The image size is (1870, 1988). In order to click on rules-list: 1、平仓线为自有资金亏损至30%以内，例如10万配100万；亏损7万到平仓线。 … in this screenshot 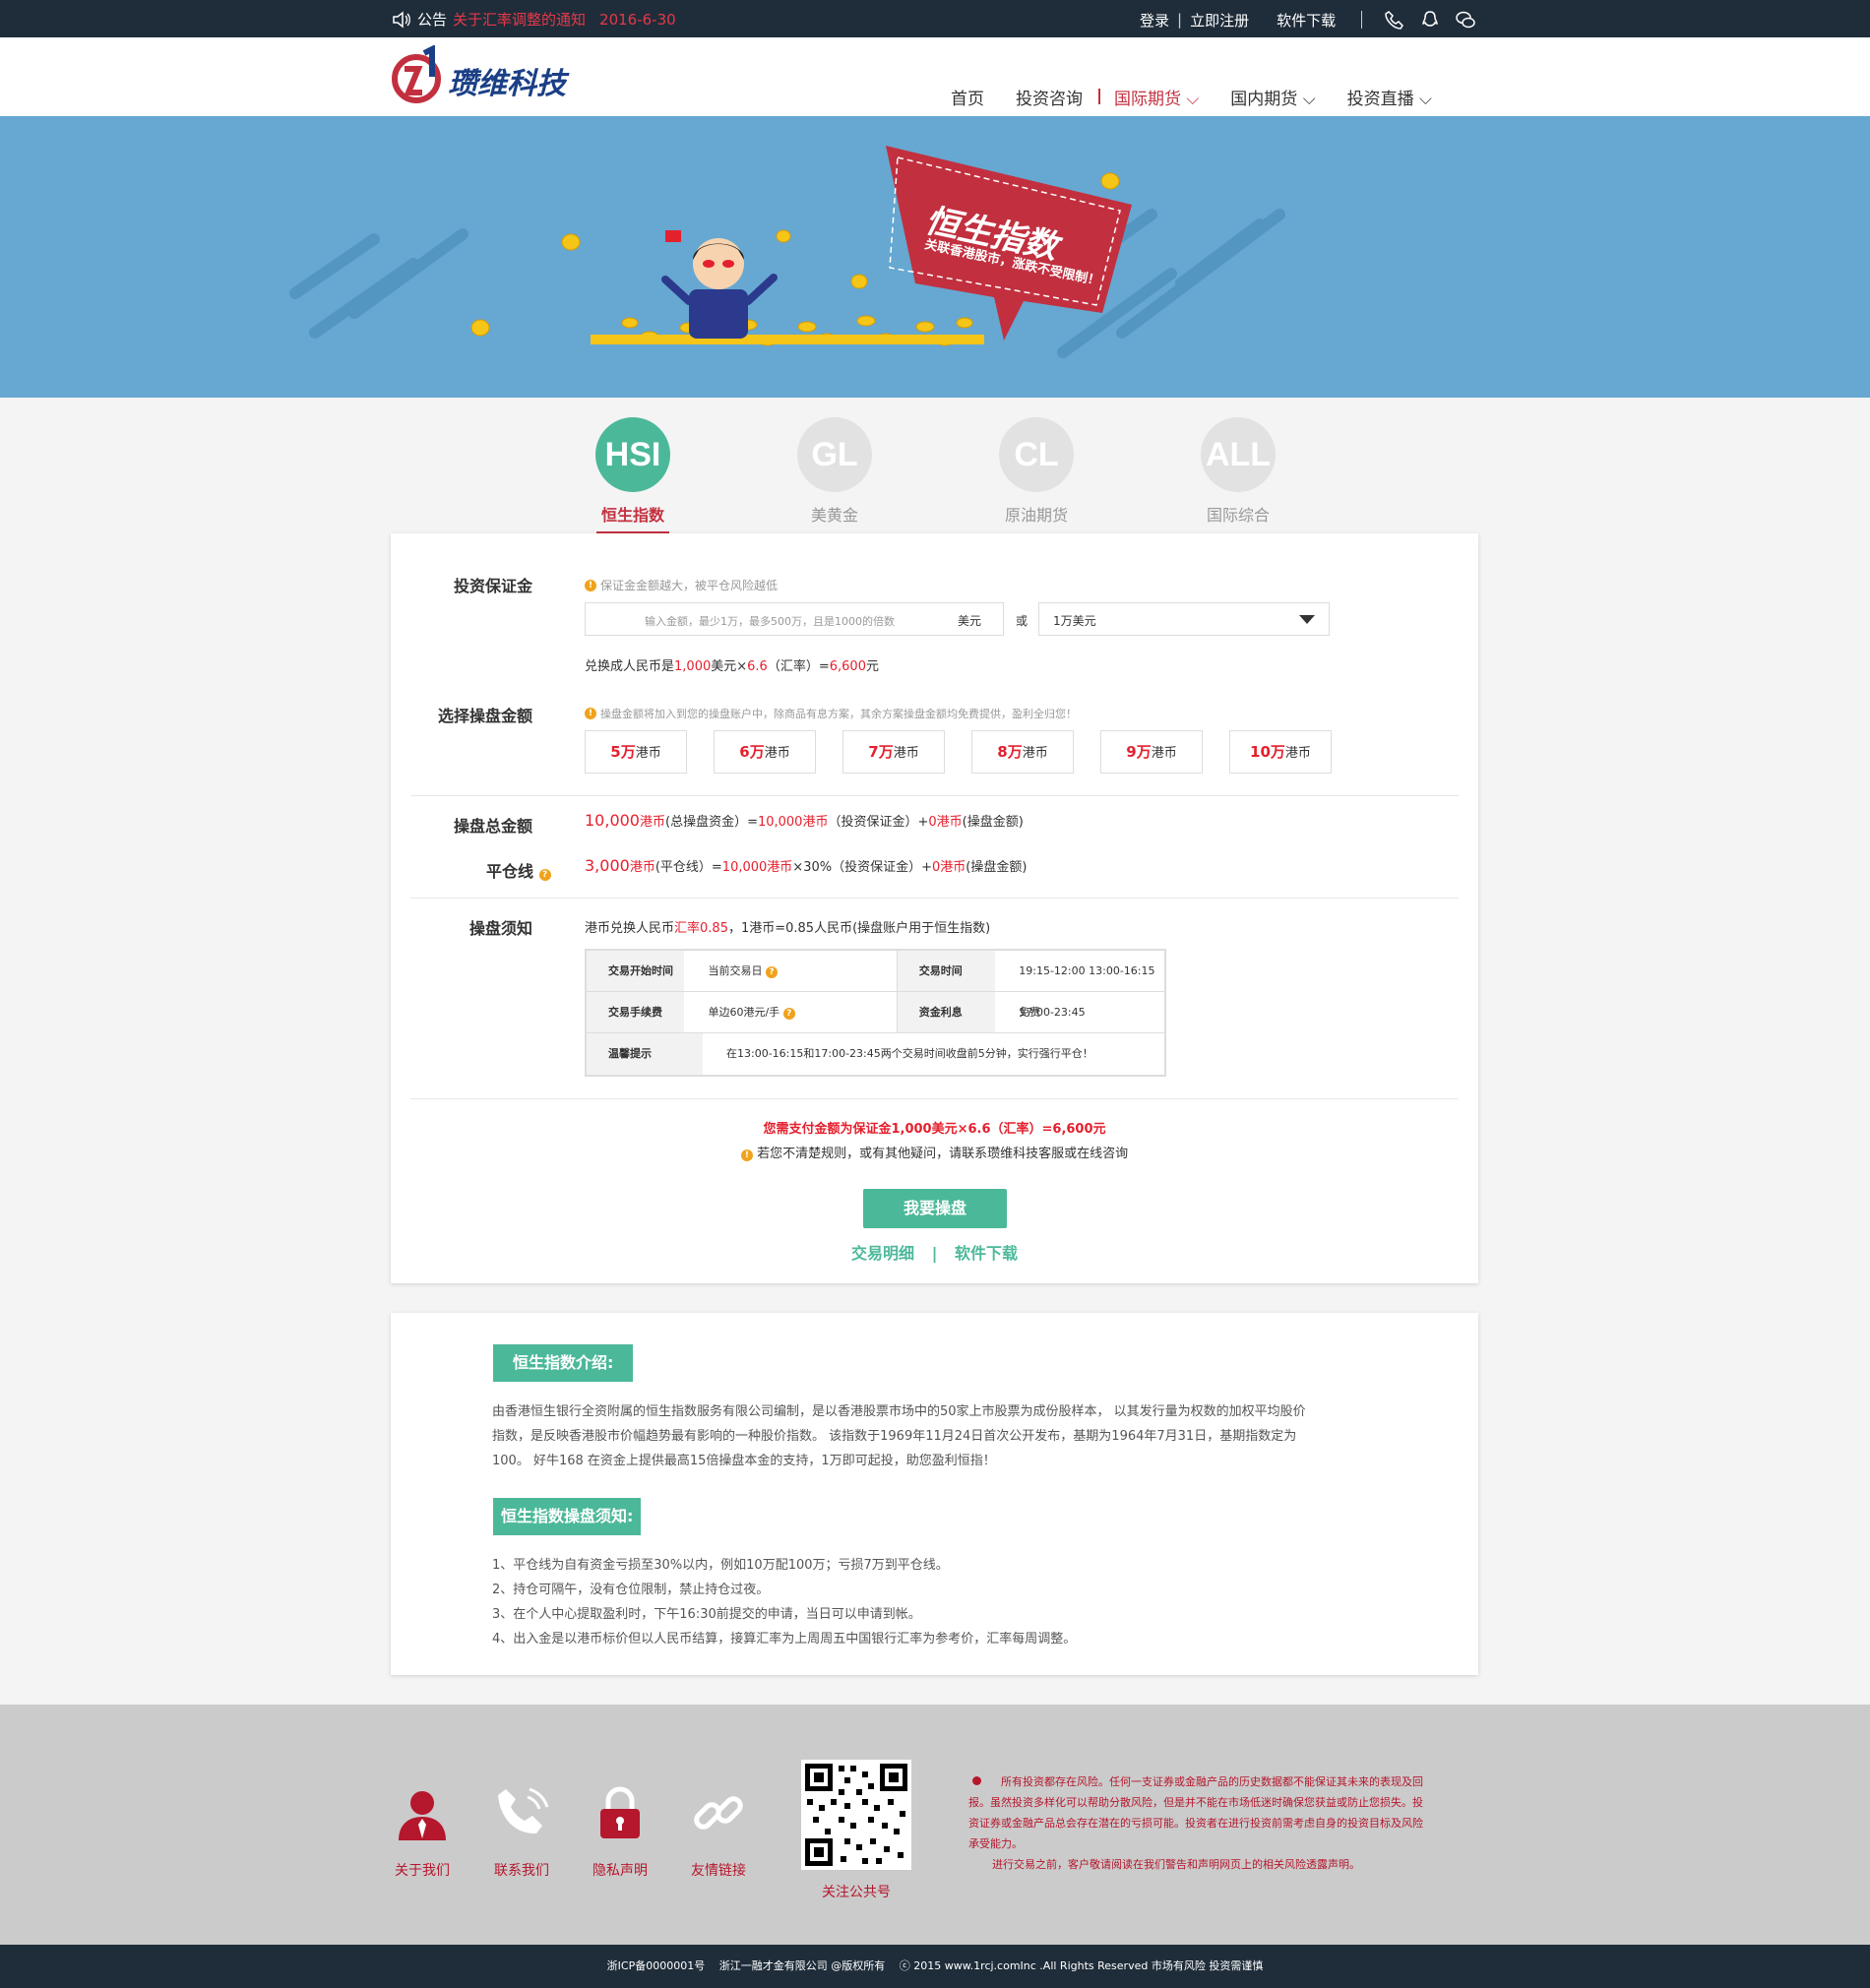, I will do `click(935, 1602)`.